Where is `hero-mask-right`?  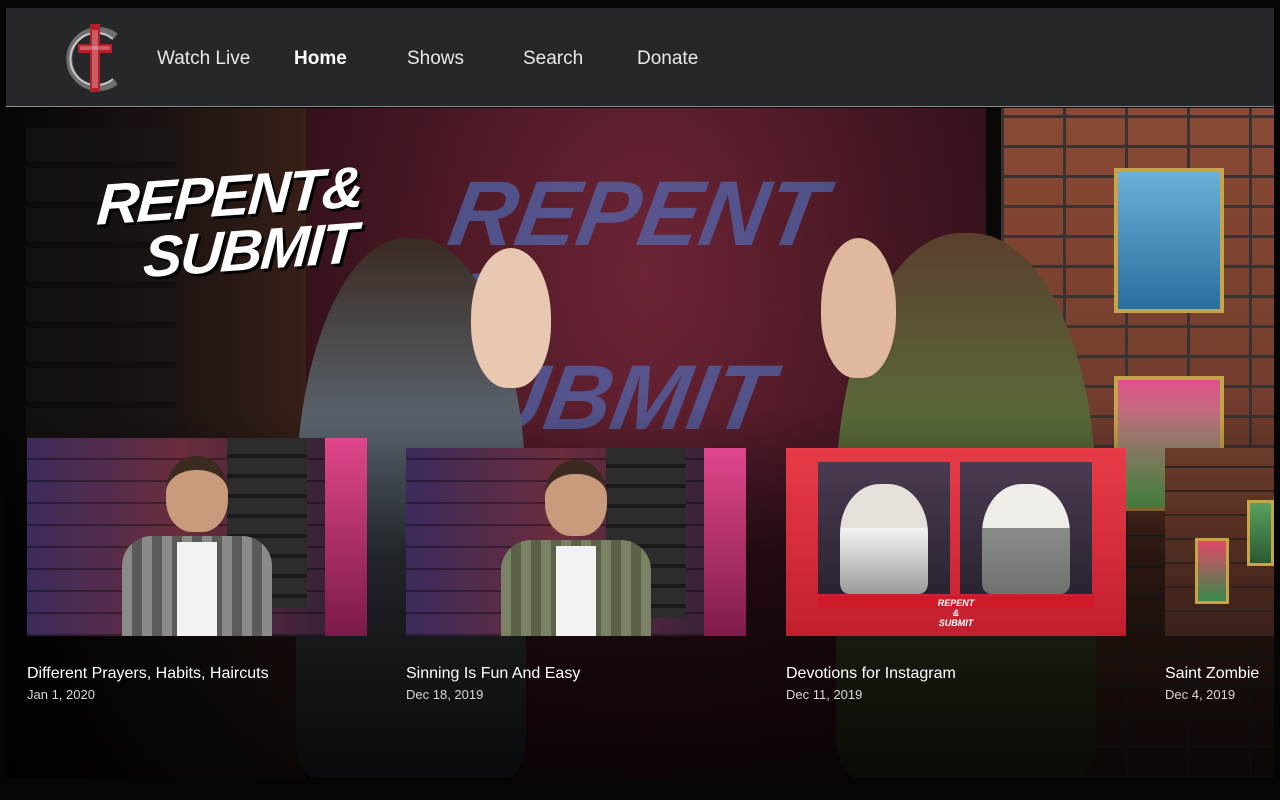 hero-mask-right is located at coordinates (858, 308).